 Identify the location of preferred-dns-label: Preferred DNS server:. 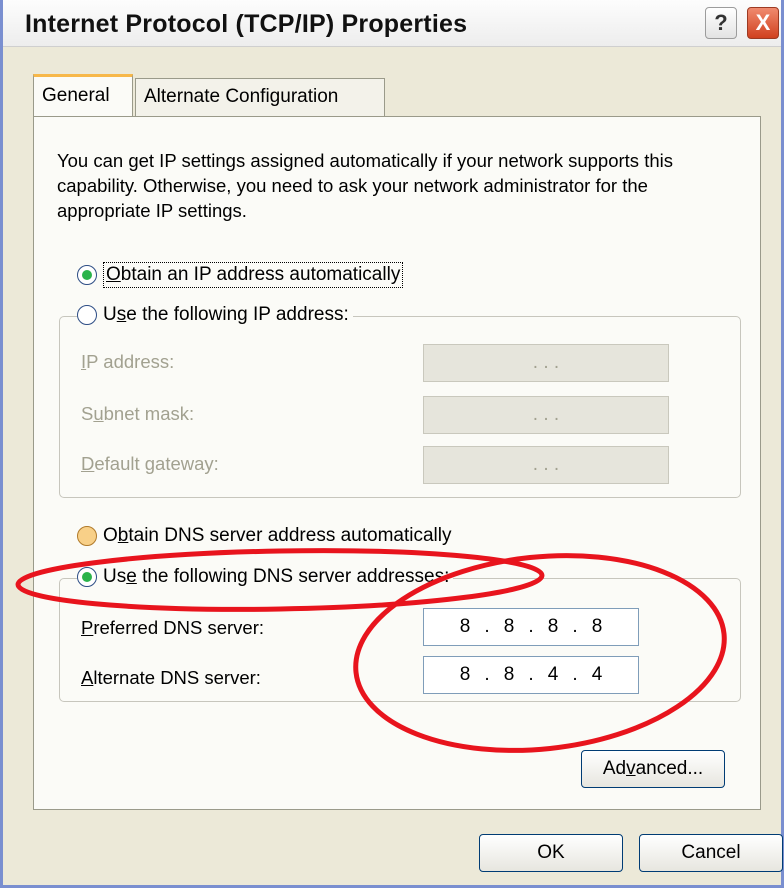
(172, 627).